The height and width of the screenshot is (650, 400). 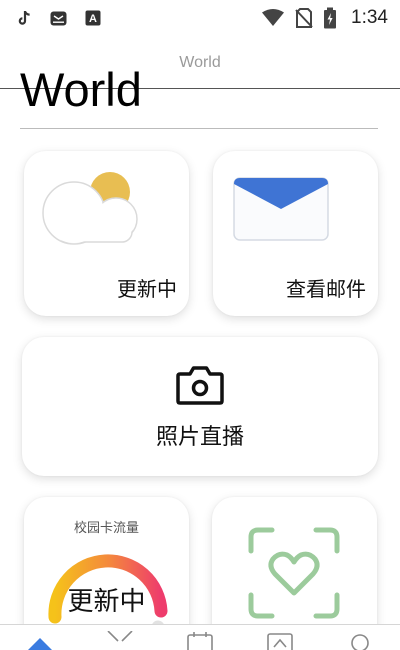 I want to click on campus-card-value: 更新中, so click(x=106, y=602).